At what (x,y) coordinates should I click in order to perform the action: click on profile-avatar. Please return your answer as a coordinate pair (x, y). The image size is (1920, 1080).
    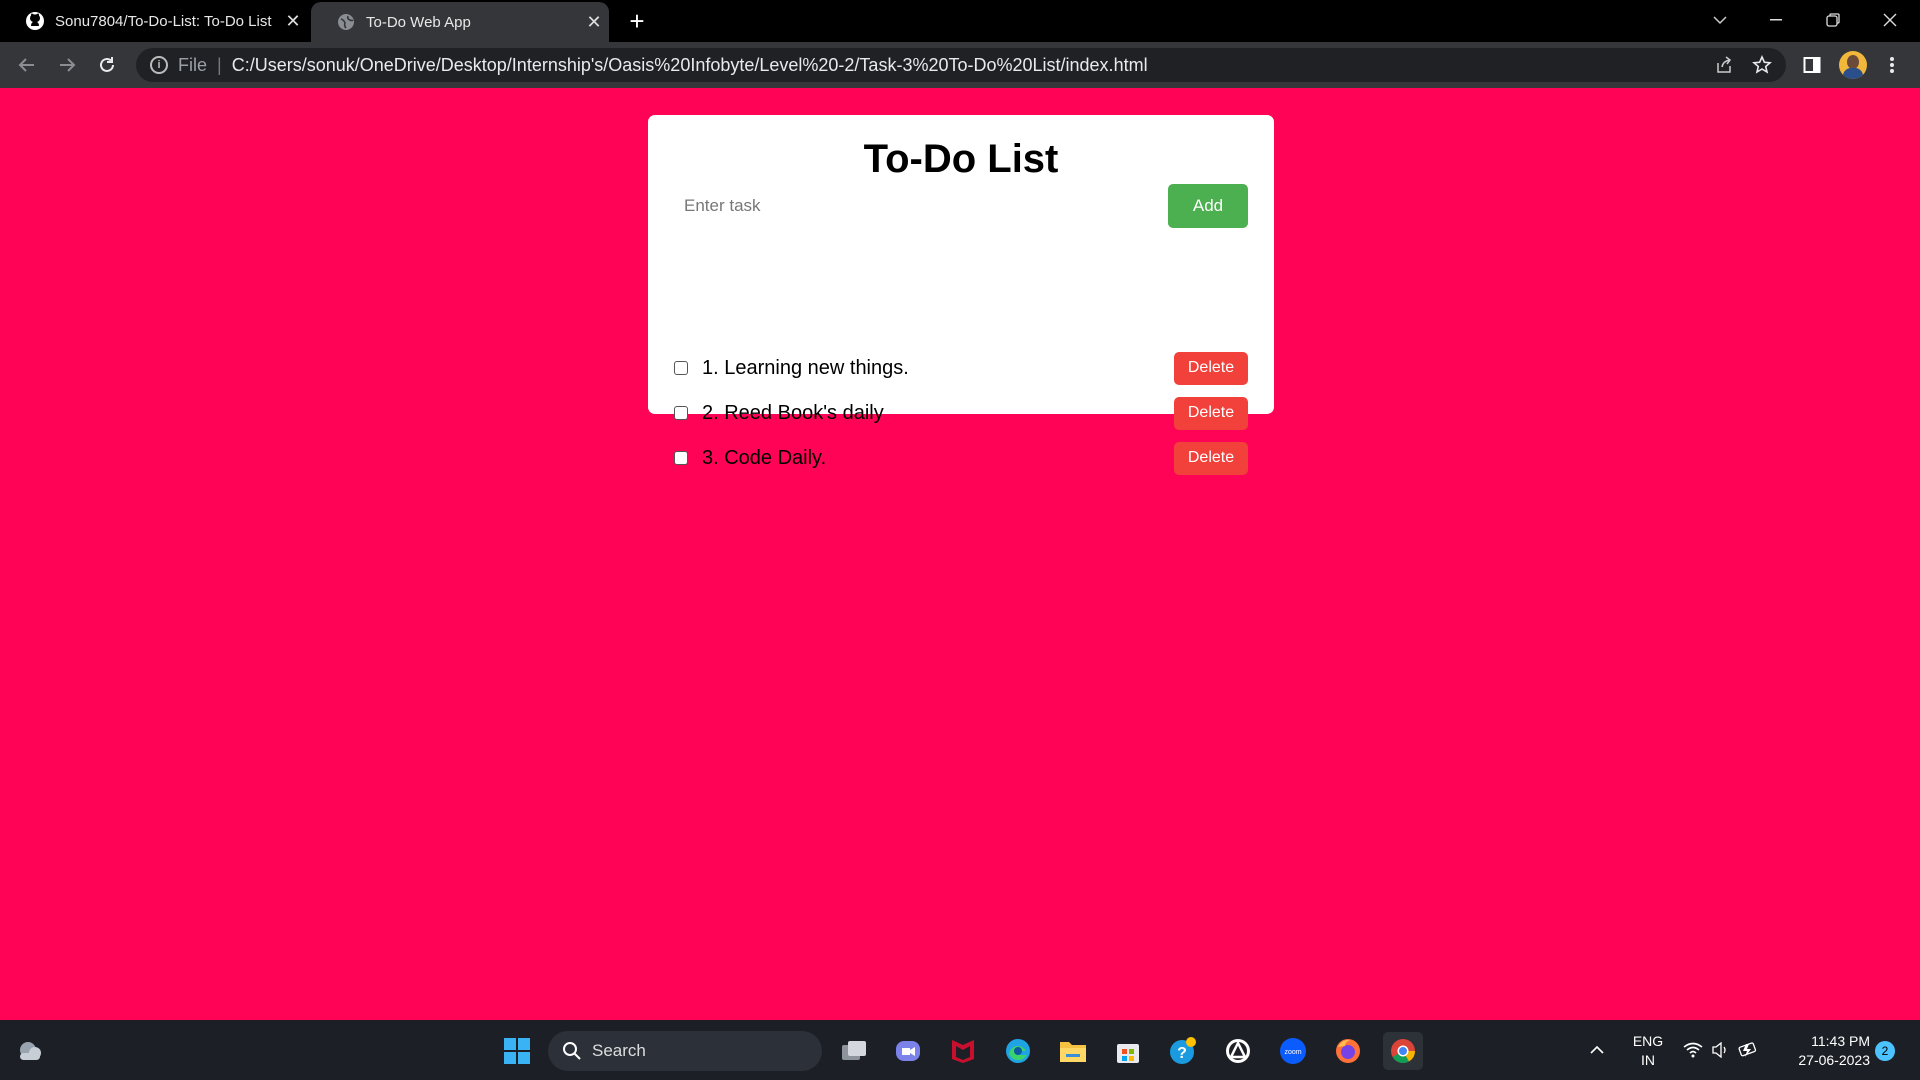
    Looking at the image, I should click on (1853, 65).